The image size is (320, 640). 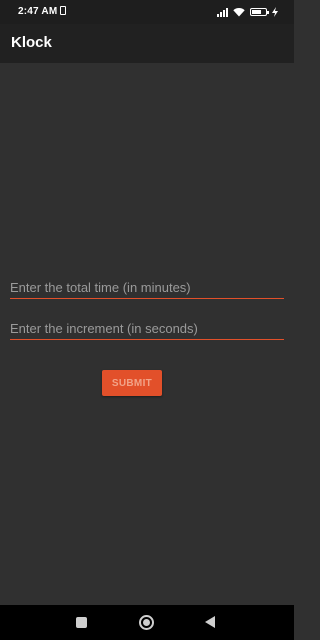 I want to click on wifi-icon, so click(x=239, y=12).